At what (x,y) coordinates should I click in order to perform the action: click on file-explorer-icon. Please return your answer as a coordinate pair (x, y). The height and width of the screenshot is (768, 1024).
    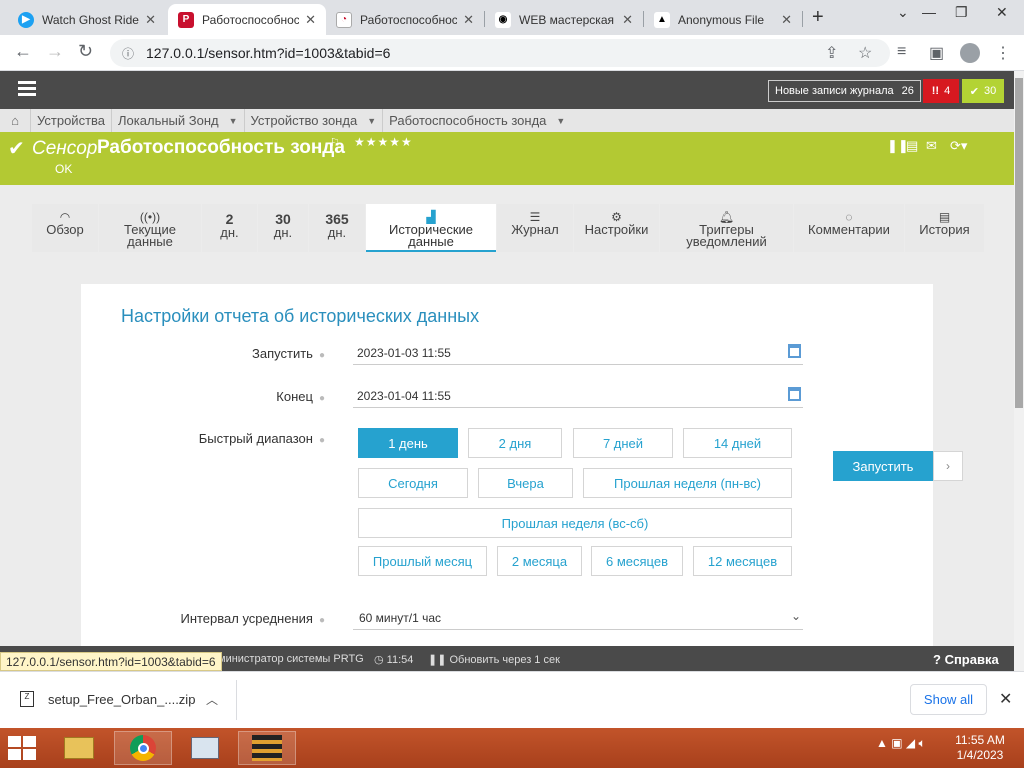
    Looking at the image, I should click on (79, 748).